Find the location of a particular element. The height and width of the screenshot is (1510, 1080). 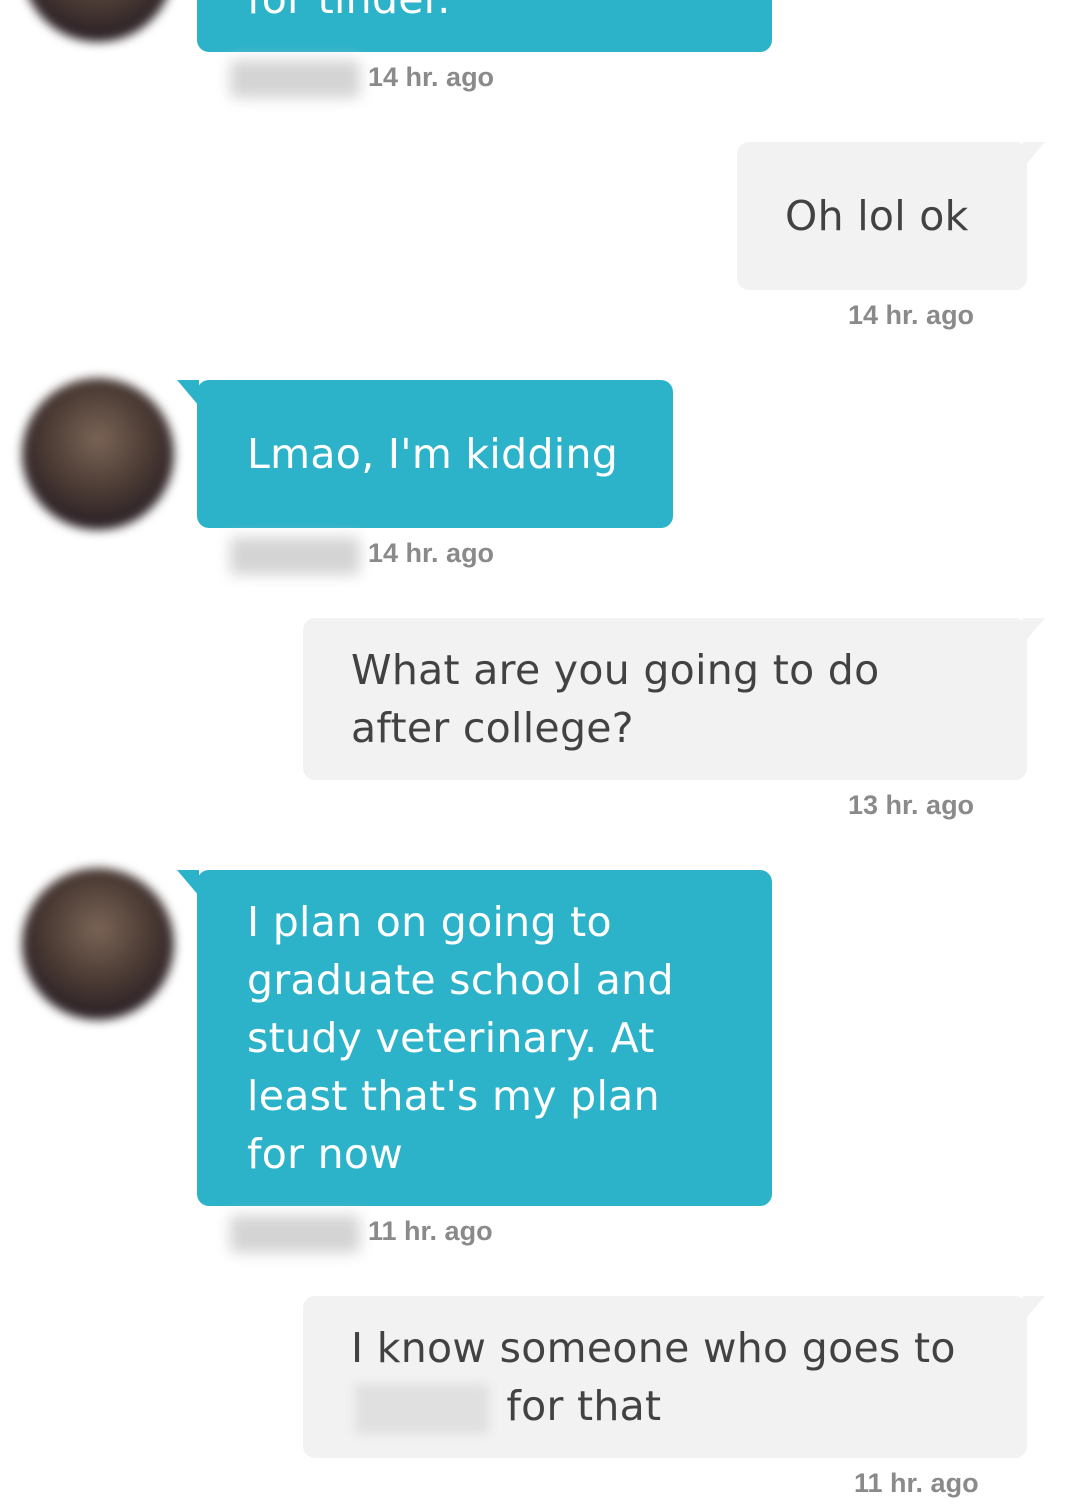

message-bubble-outgoing: Oh lol ok is located at coordinates (891, 216).